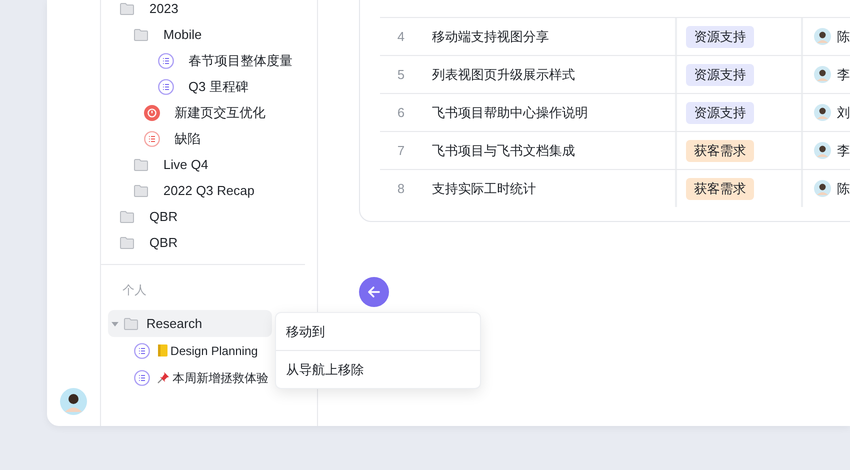 Image resolution: width=850 pixels, height=470 pixels. I want to click on tree-item-label: Design Planning, so click(214, 351).